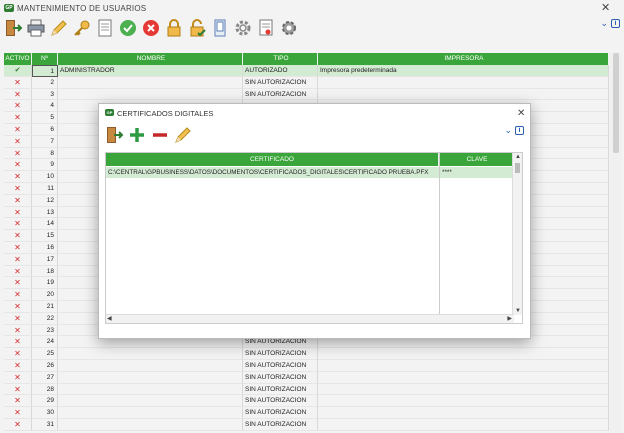 This screenshot has height=433, width=624. I want to click on table-row: ✕ 29 SIN AUTORIZACION, so click(306, 401).